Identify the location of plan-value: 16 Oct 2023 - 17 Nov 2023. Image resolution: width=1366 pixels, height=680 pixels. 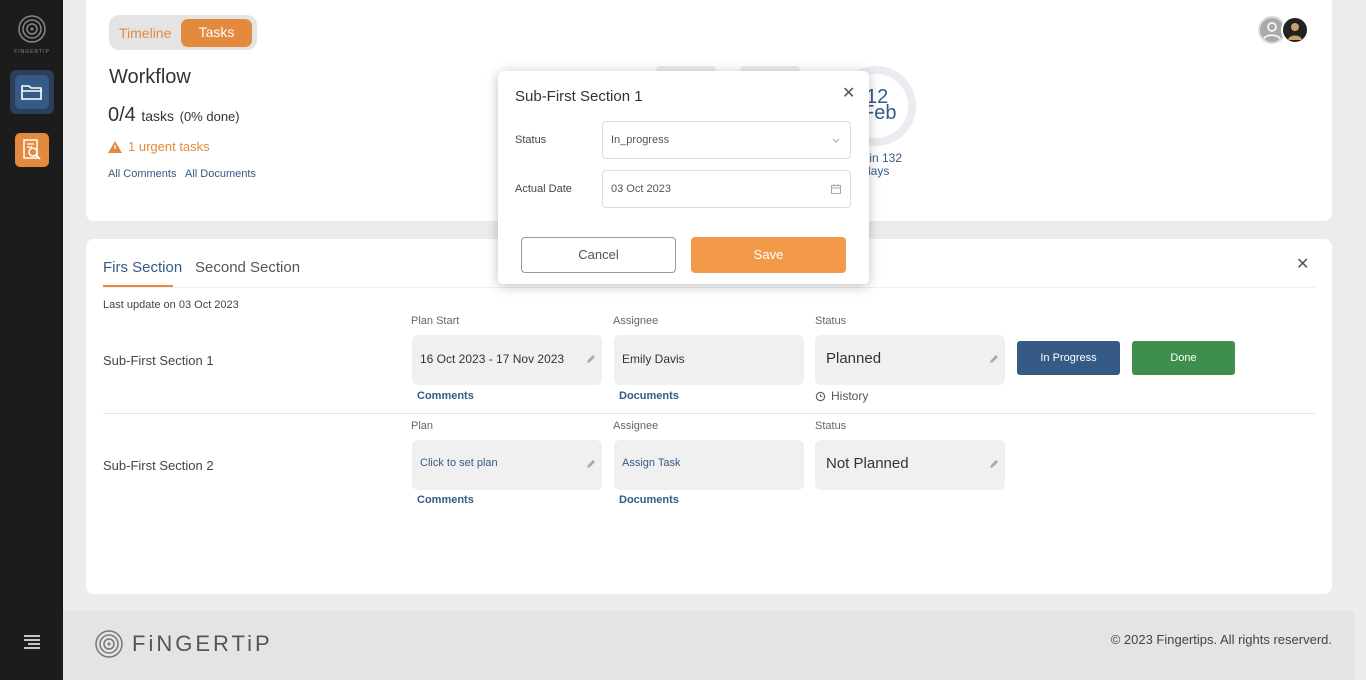
(492, 359).